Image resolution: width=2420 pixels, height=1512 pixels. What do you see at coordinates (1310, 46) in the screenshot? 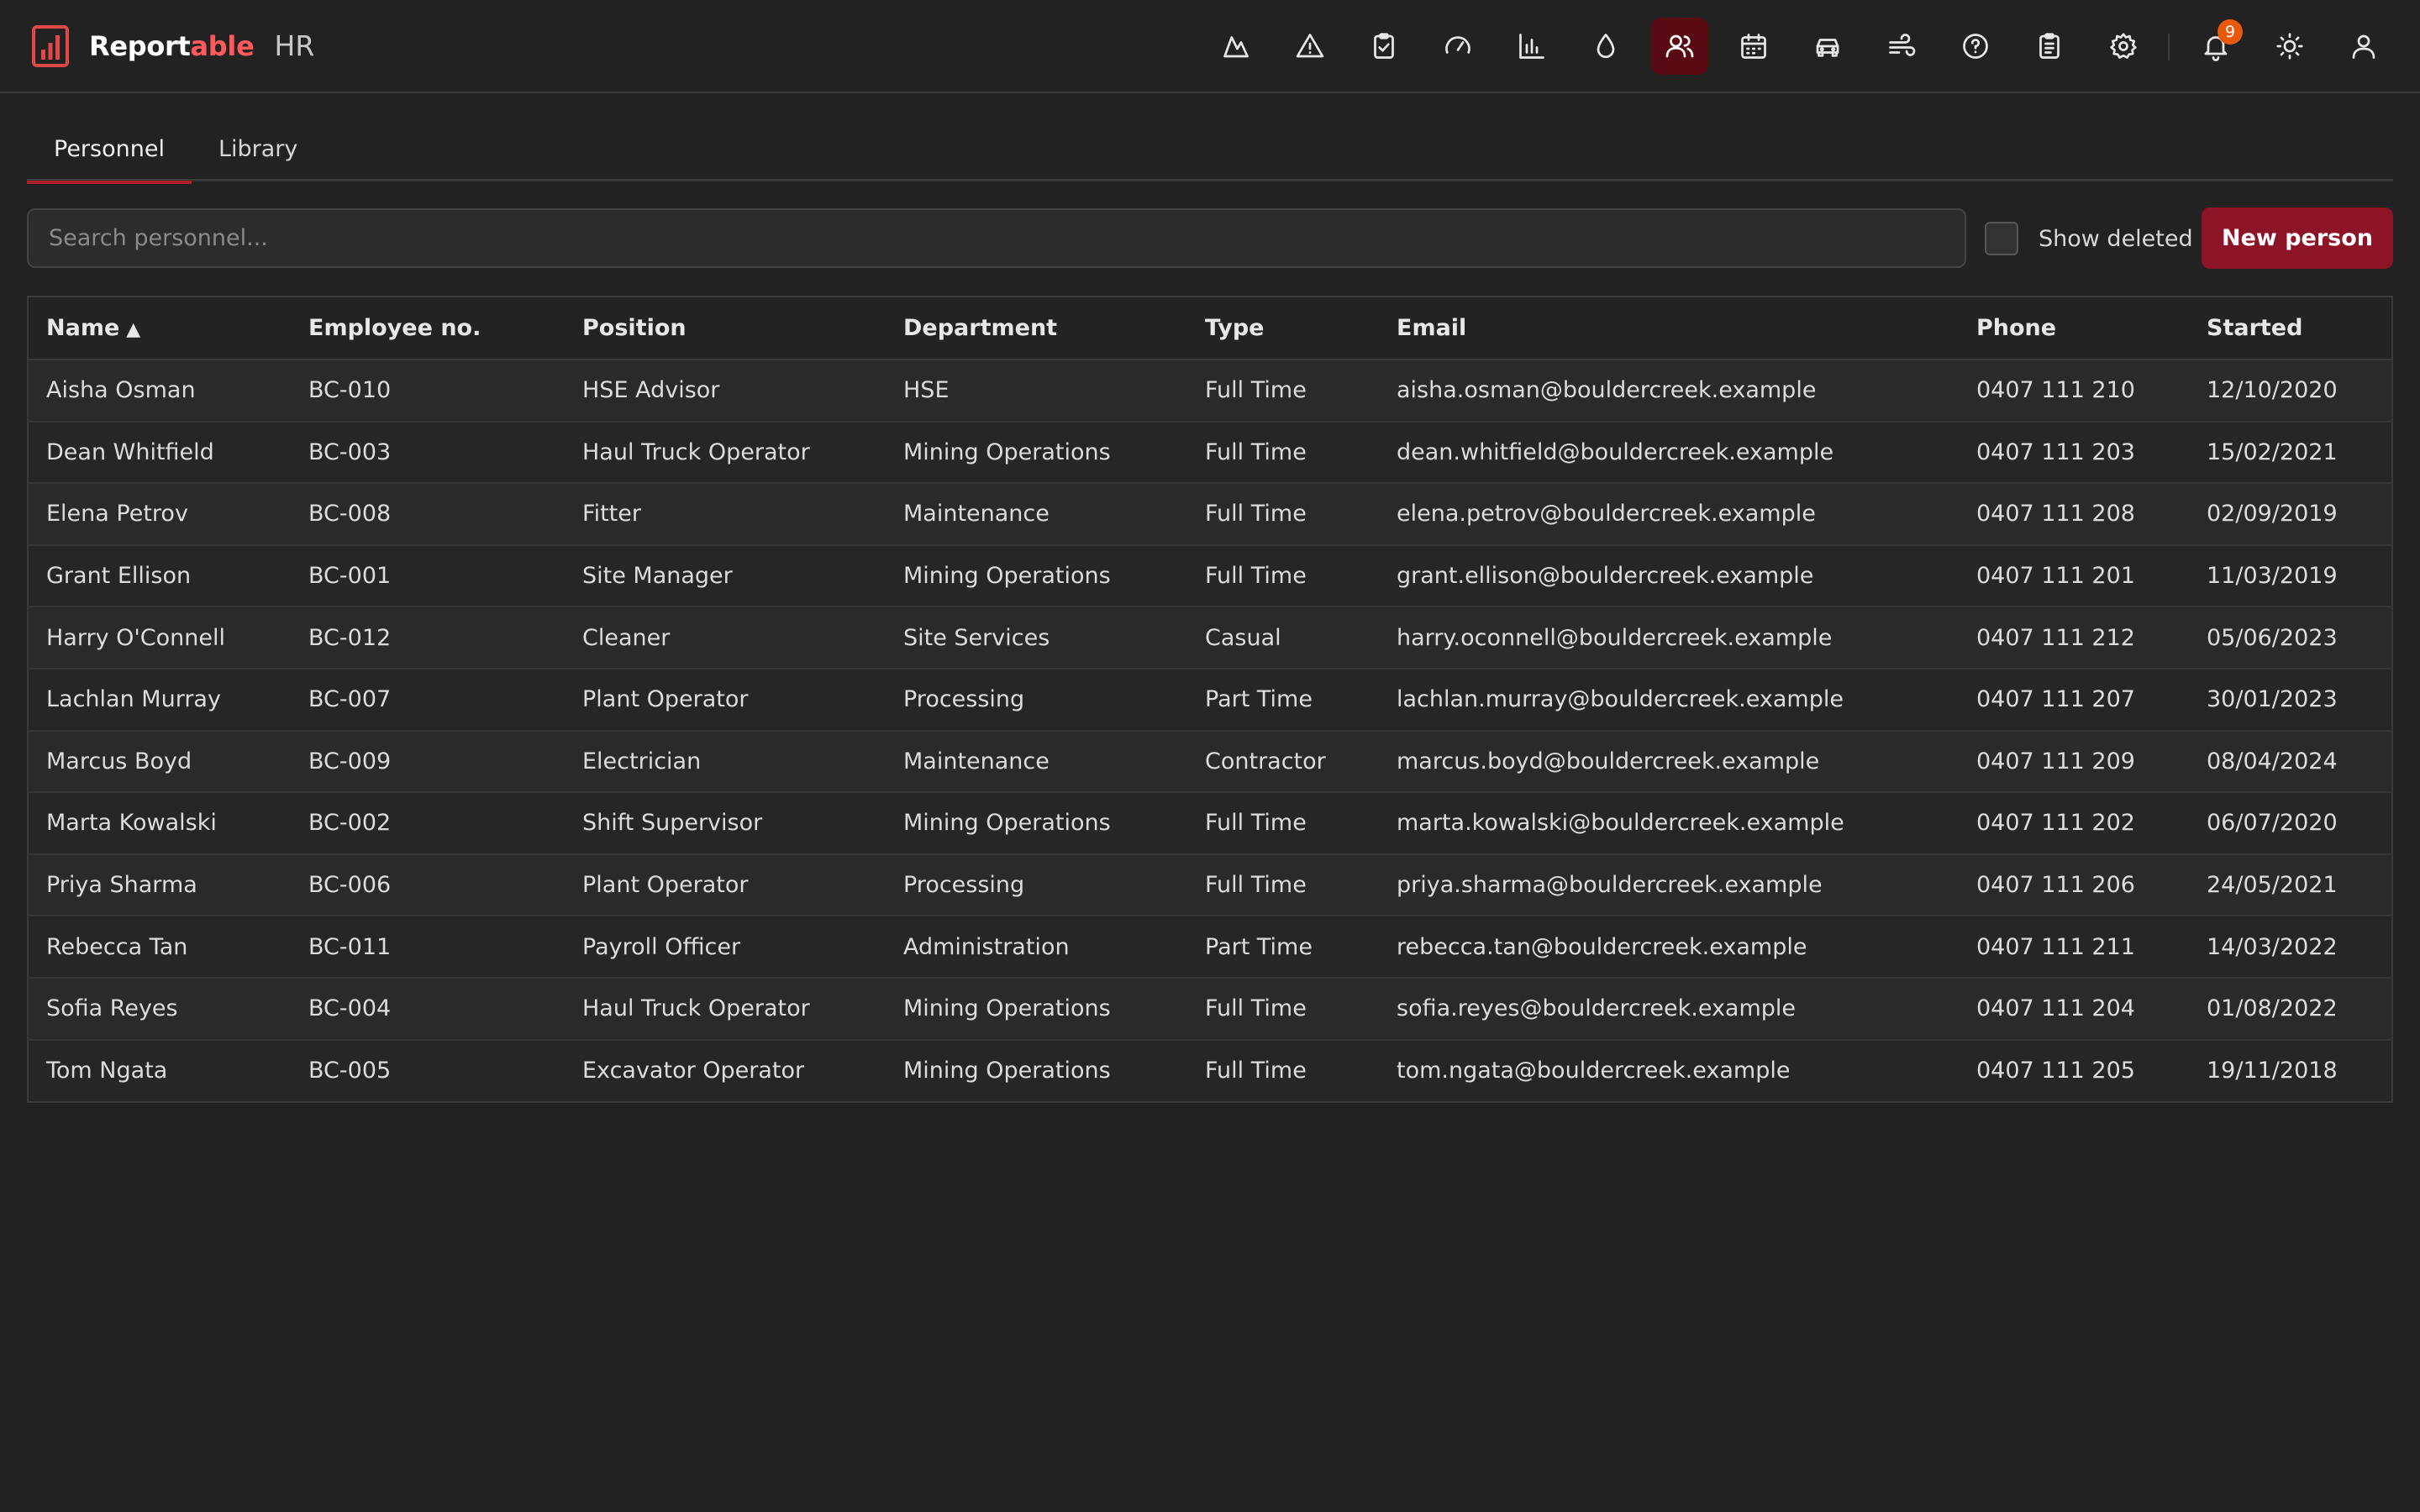
I see `warning-icon` at bounding box center [1310, 46].